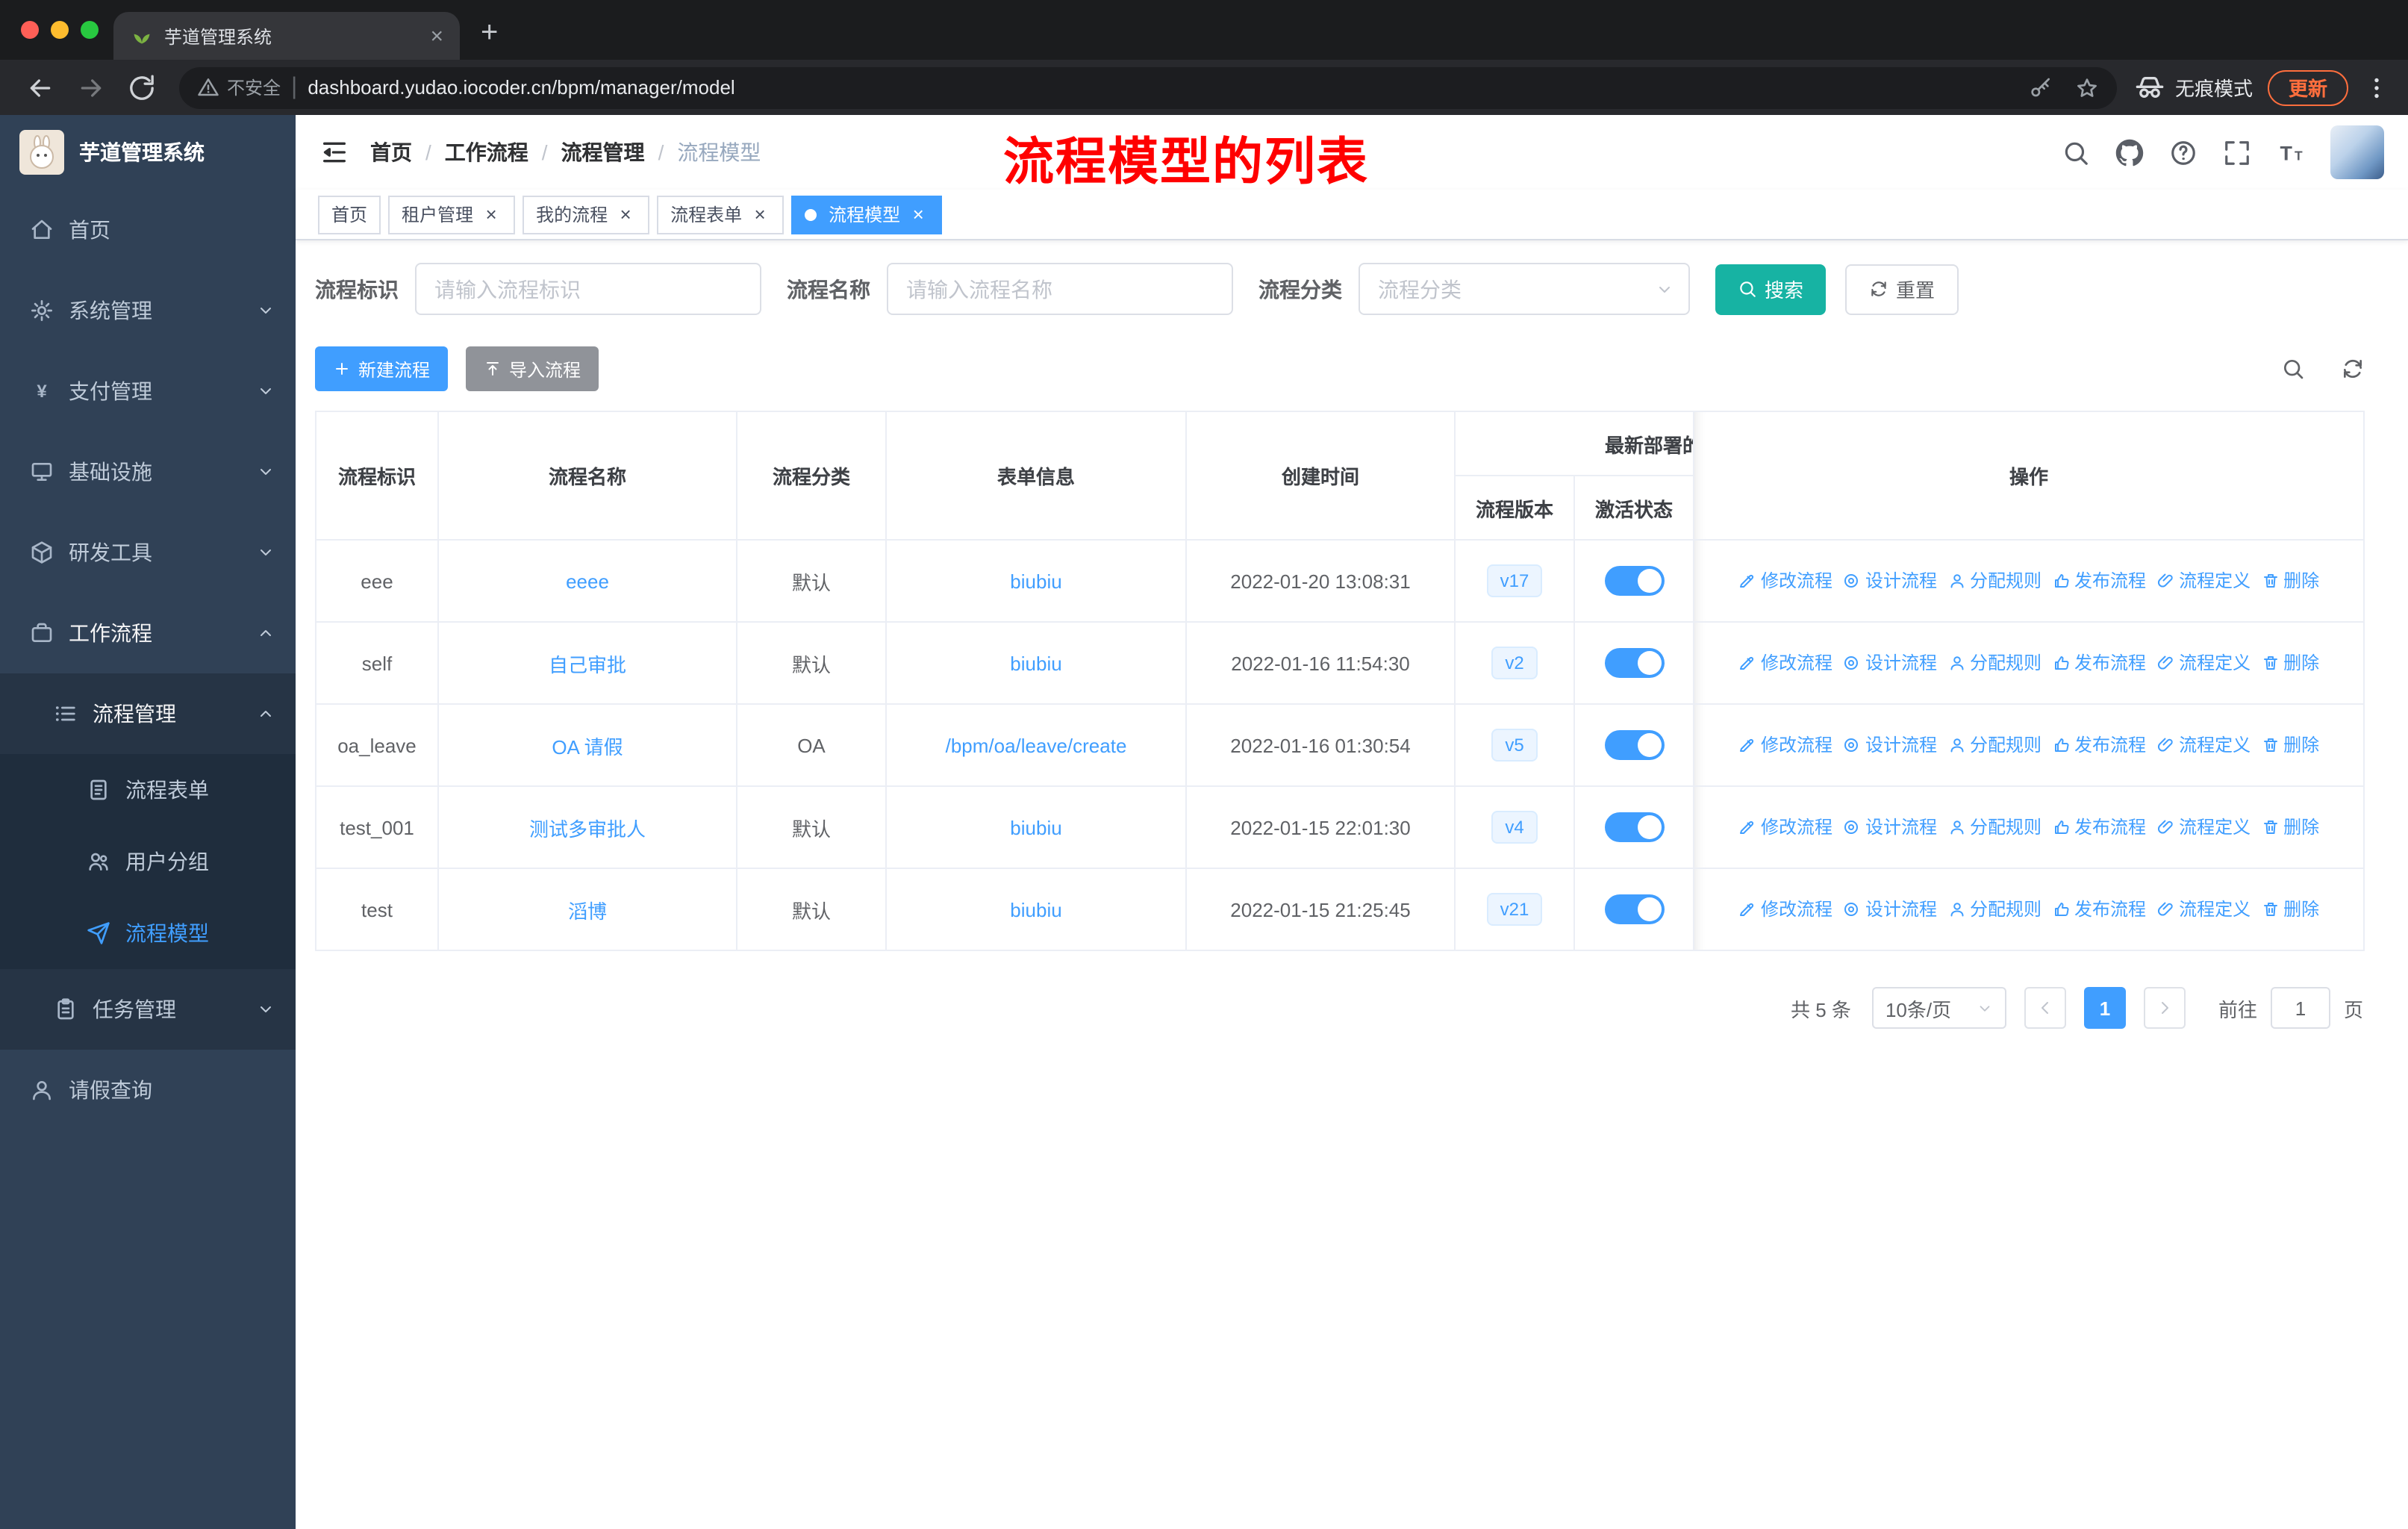 Image resolution: width=2408 pixels, height=1529 pixels. What do you see at coordinates (452, 215) in the screenshot?
I see `tag-tenant-mgmt: 租户管理 ×` at bounding box center [452, 215].